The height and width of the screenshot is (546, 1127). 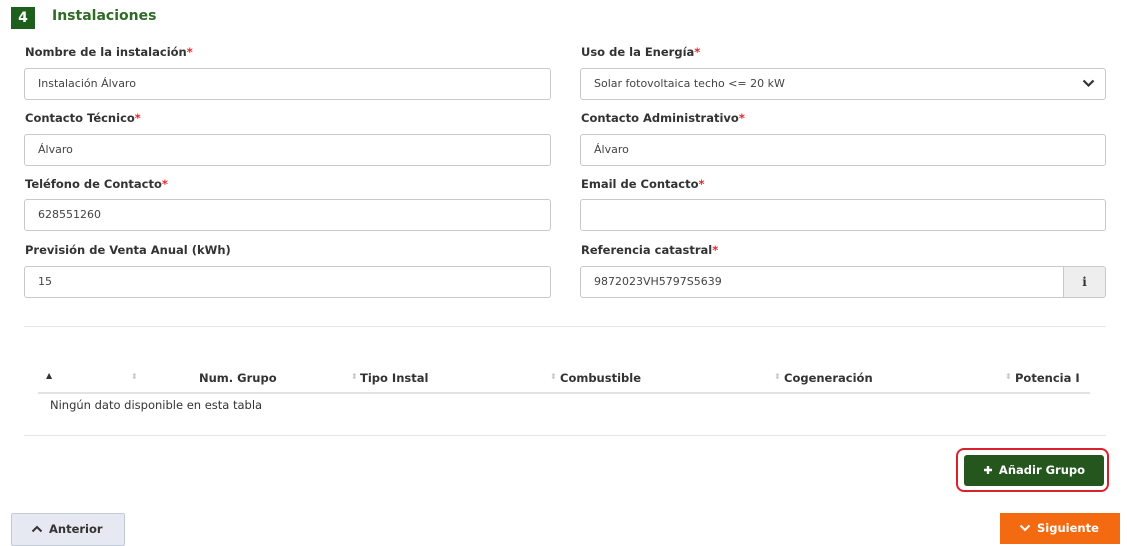 What do you see at coordinates (394, 378) in the screenshot?
I see `column-header-tipo-instal: Tipo Instal` at bounding box center [394, 378].